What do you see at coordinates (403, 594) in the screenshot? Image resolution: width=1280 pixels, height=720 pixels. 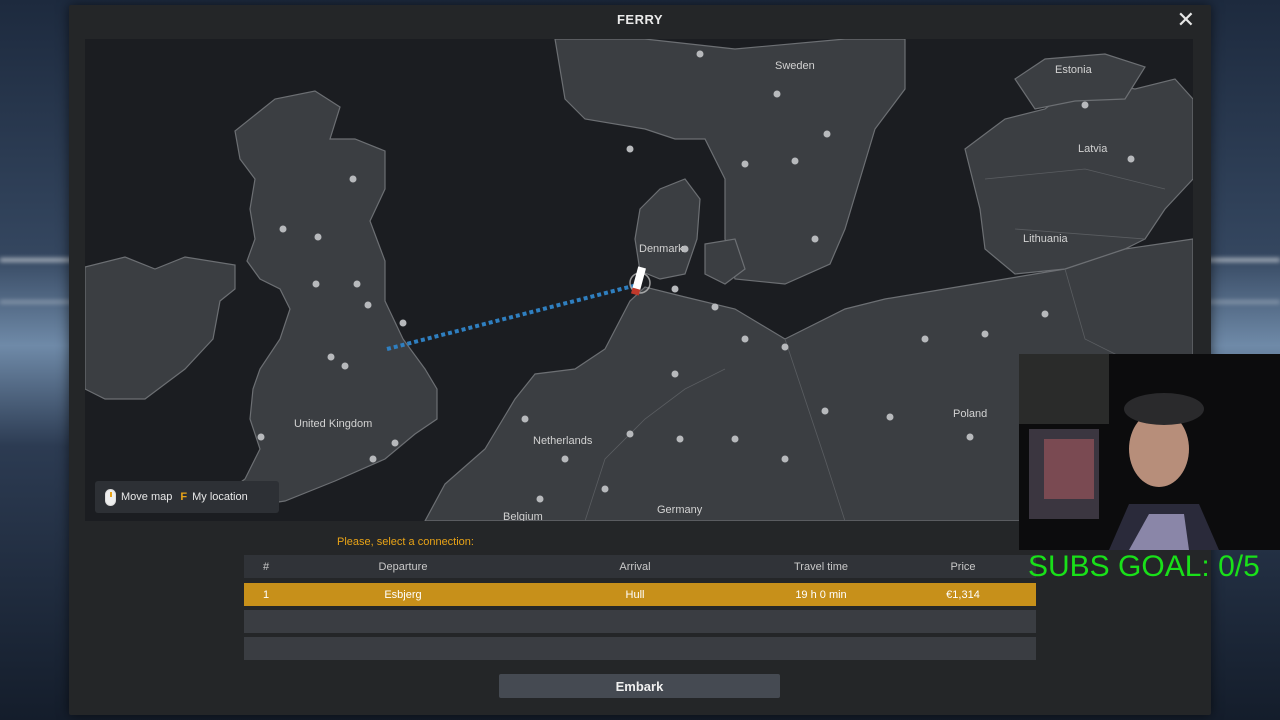 I see `cell-departure: Esbjerg` at bounding box center [403, 594].